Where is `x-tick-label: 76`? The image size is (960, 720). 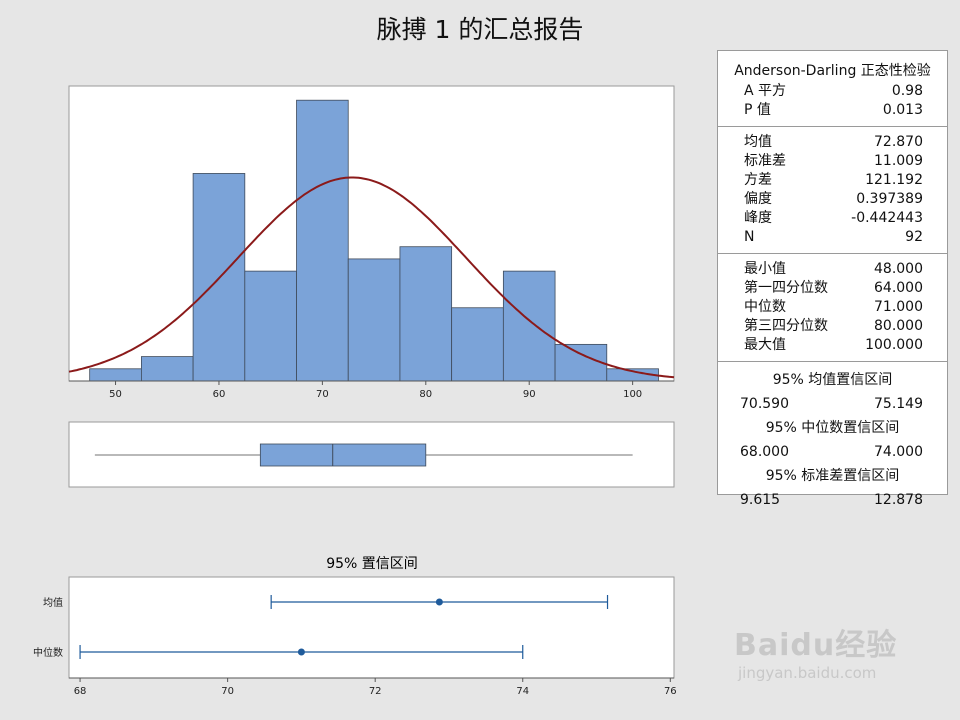
x-tick-label: 76 is located at coordinates (670, 691).